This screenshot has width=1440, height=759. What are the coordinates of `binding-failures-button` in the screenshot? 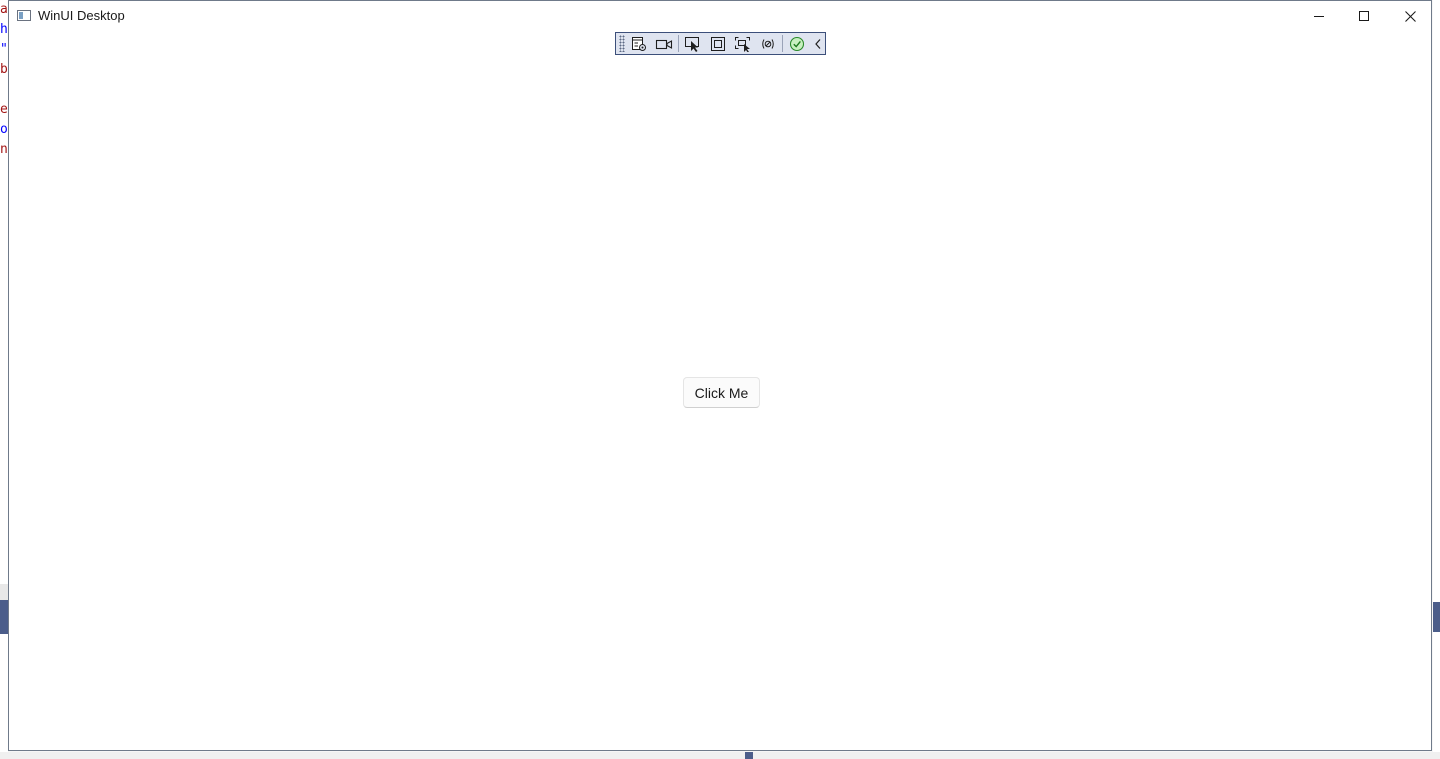 It's located at (768, 43).